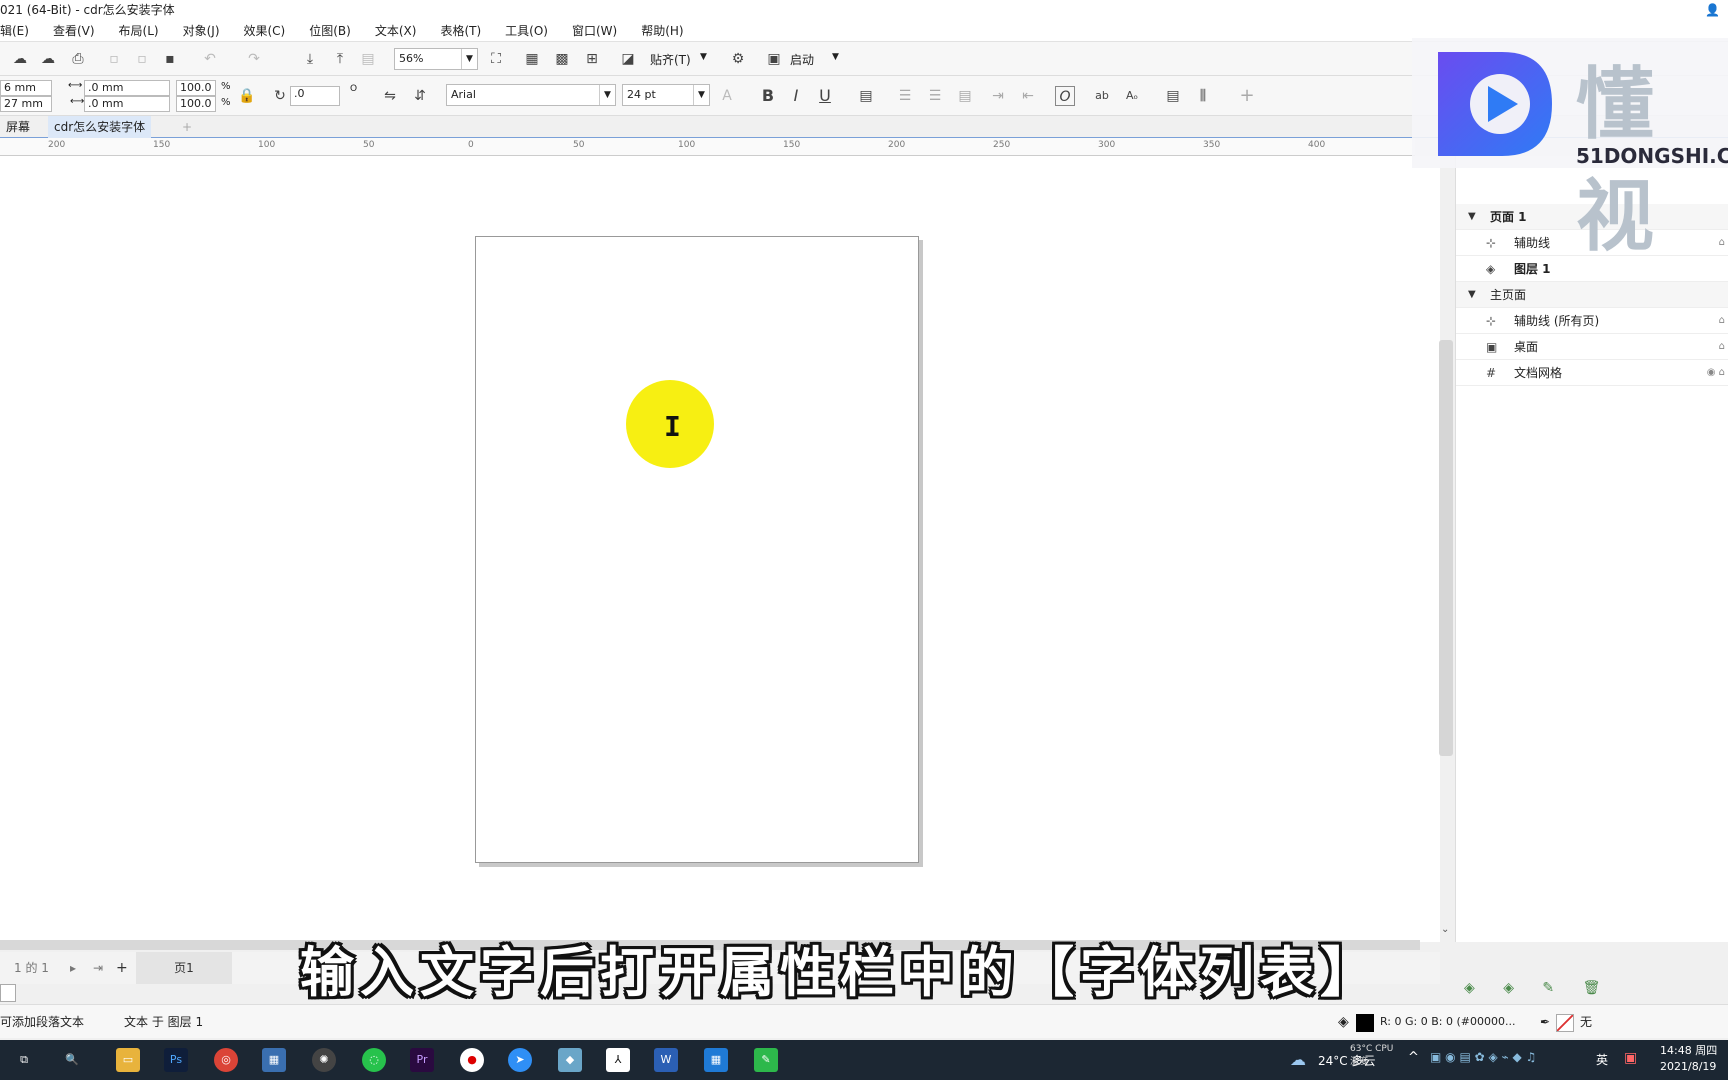 This screenshot has height=1080, width=1728. I want to click on guidelines-icon: ⊞, so click(592, 59).